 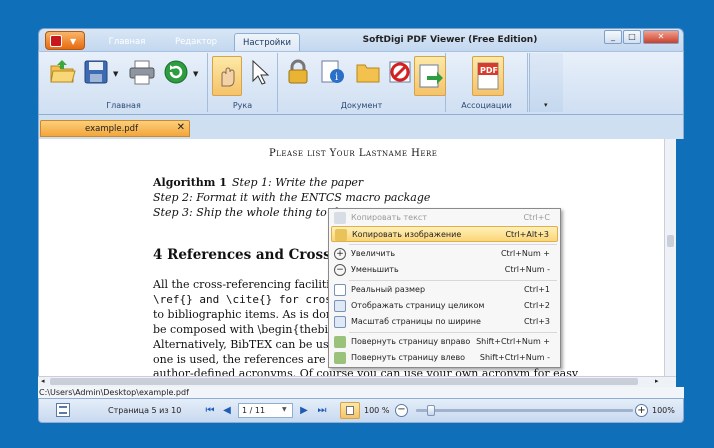 I want to click on print-icon, so click(x=142, y=72).